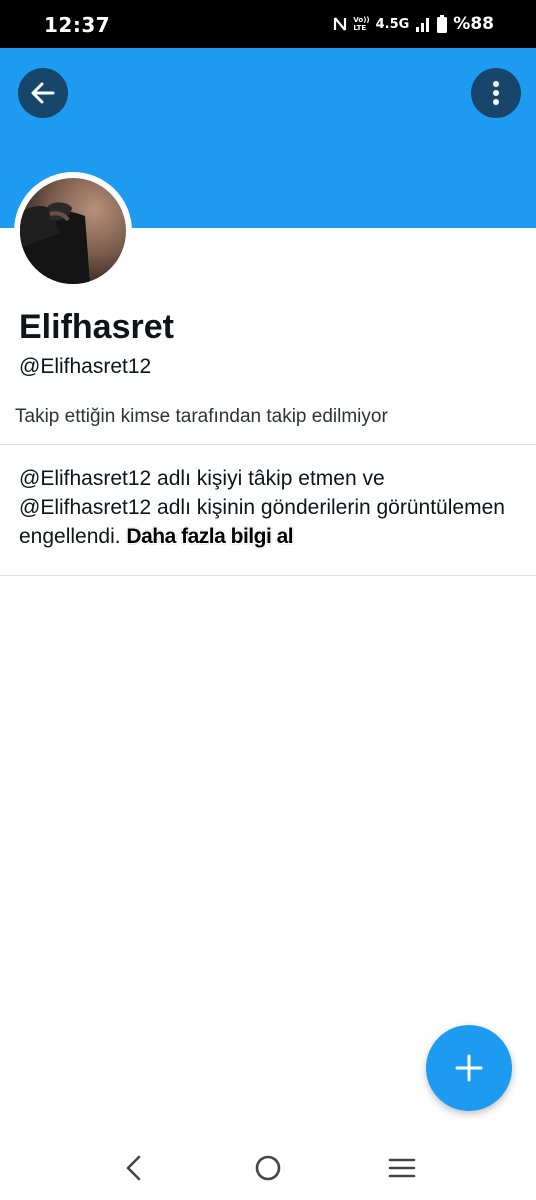 The height and width of the screenshot is (1200, 536). I want to click on status-icons: Vo)) LTE 4.5G %88, so click(413, 24).